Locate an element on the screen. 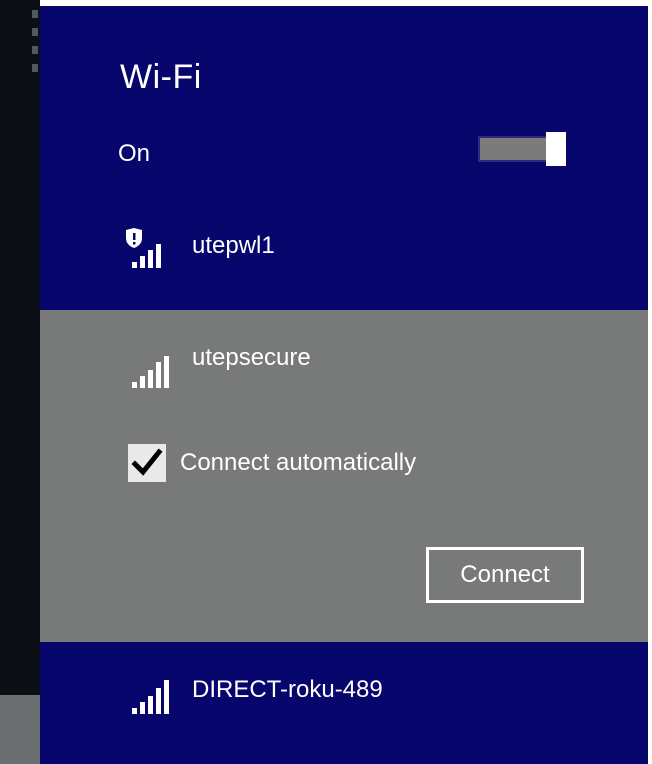 The width and height of the screenshot is (652, 764). wifi-toggle-label: On is located at coordinates (134, 153).